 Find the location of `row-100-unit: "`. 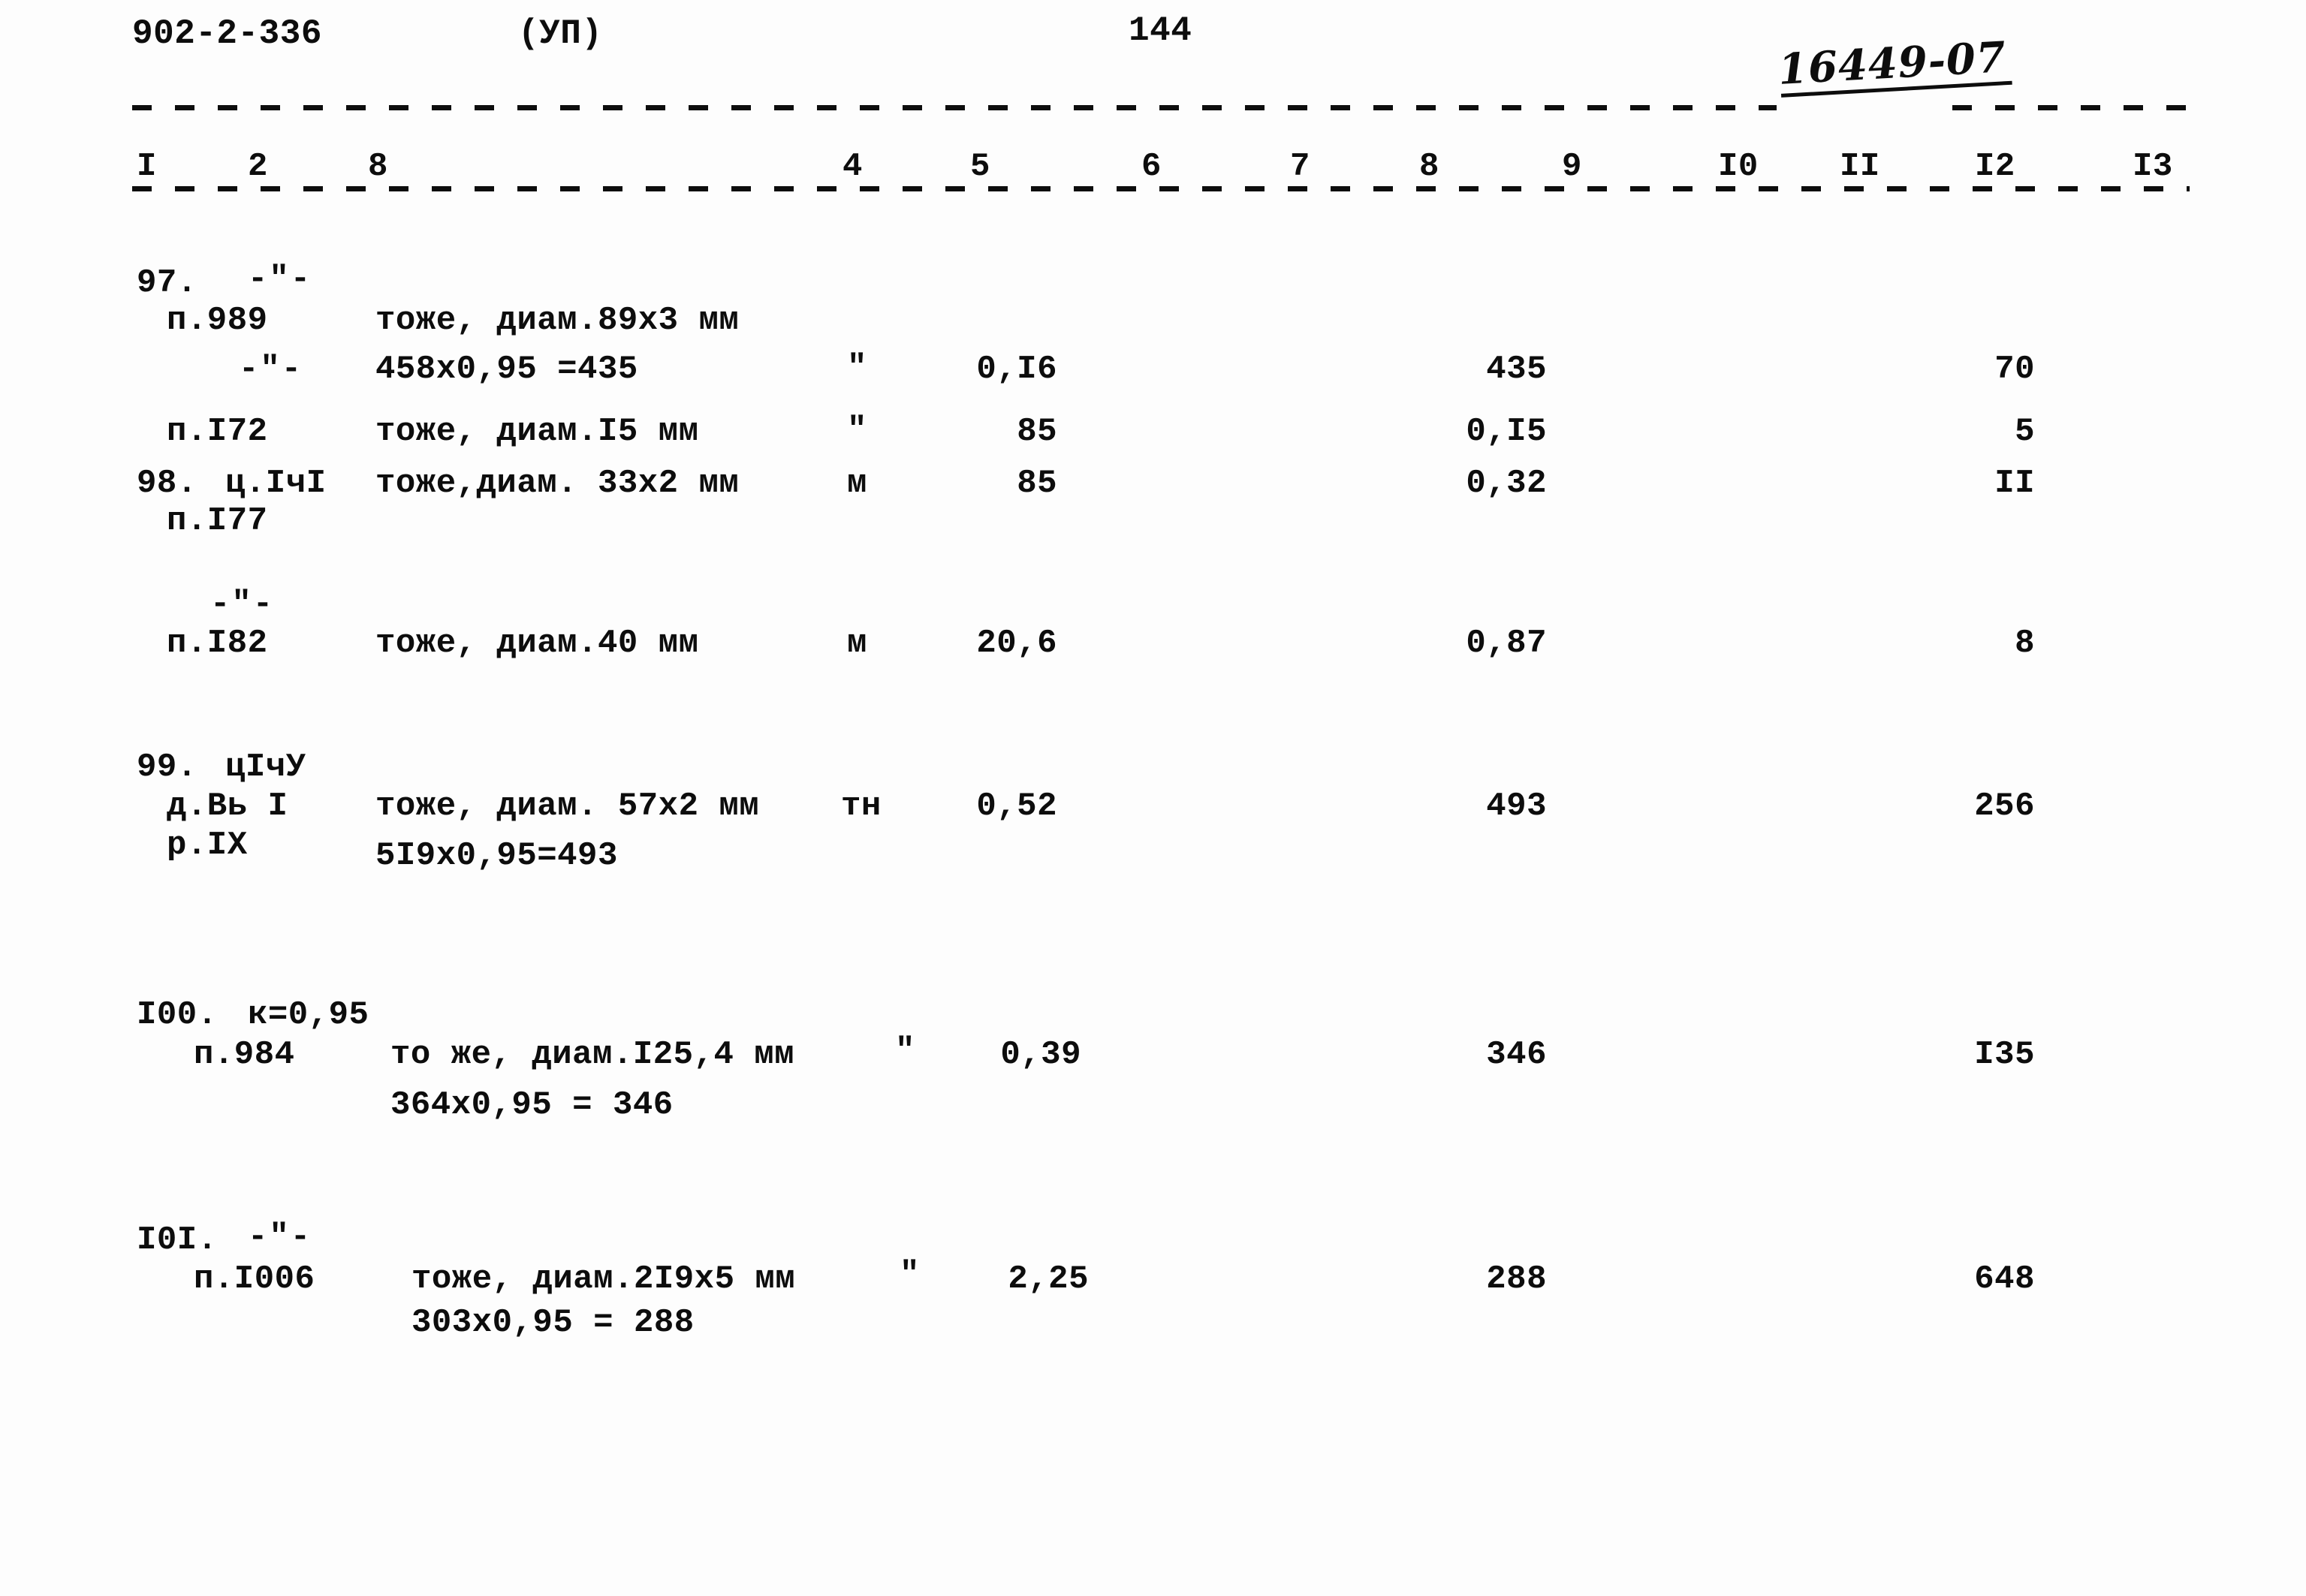

row-100-unit: " is located at coordinates (905, 1051).